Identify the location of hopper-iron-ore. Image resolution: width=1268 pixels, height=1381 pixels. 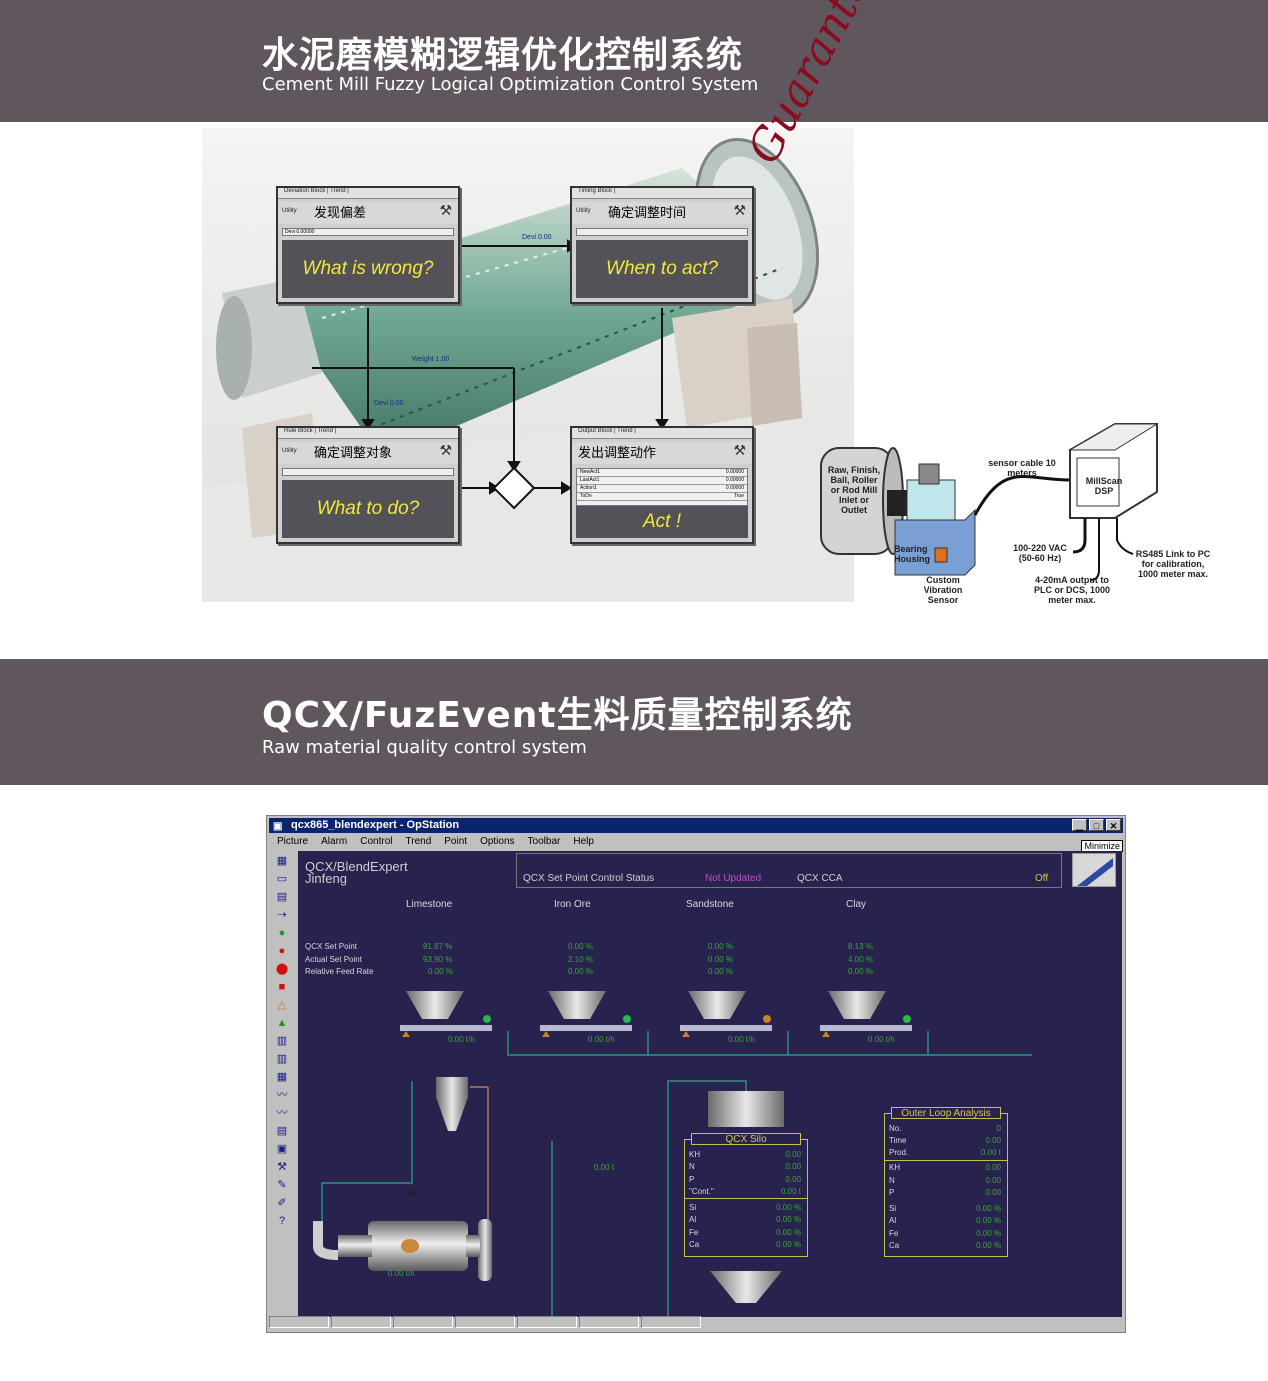
(586, 1014).